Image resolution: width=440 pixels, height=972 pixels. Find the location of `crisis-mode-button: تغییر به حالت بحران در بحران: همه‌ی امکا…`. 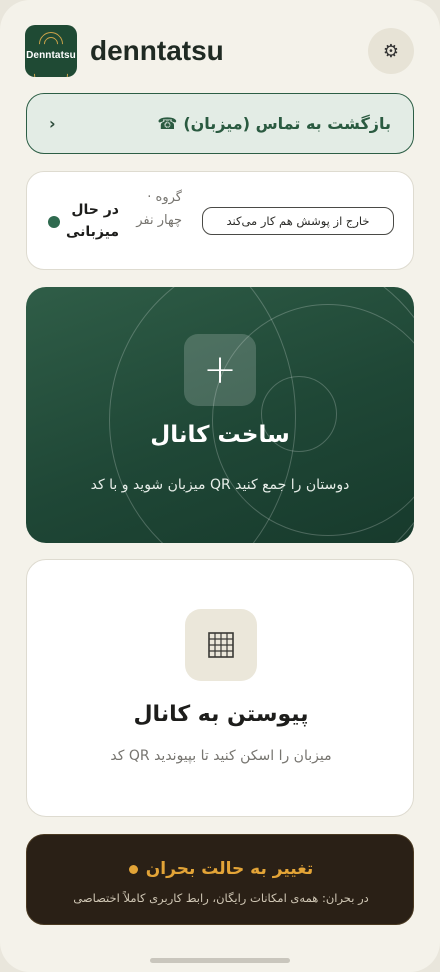

crisis-mode-button: تغییر به حالت بحران در بحران: همه‌ی امکا… is located at coordinates (220, 879).